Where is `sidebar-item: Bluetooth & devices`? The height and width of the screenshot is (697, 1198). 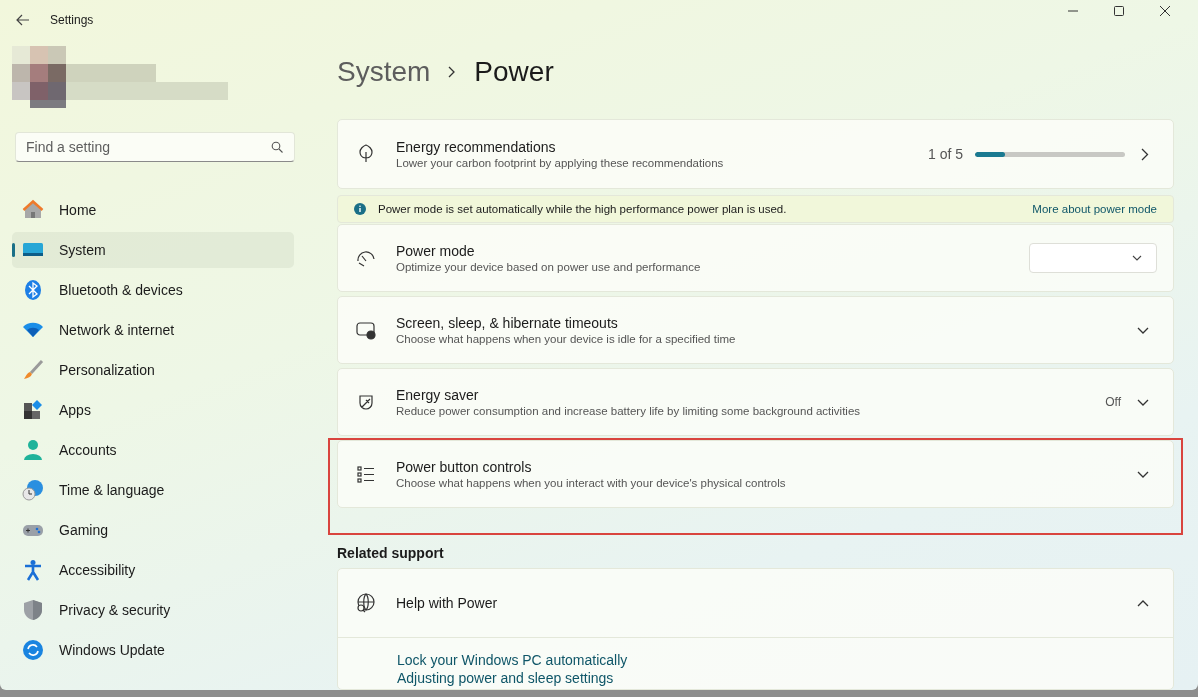
sidebar-item: Bluetooth & devices is located at coordinates (153, 290).